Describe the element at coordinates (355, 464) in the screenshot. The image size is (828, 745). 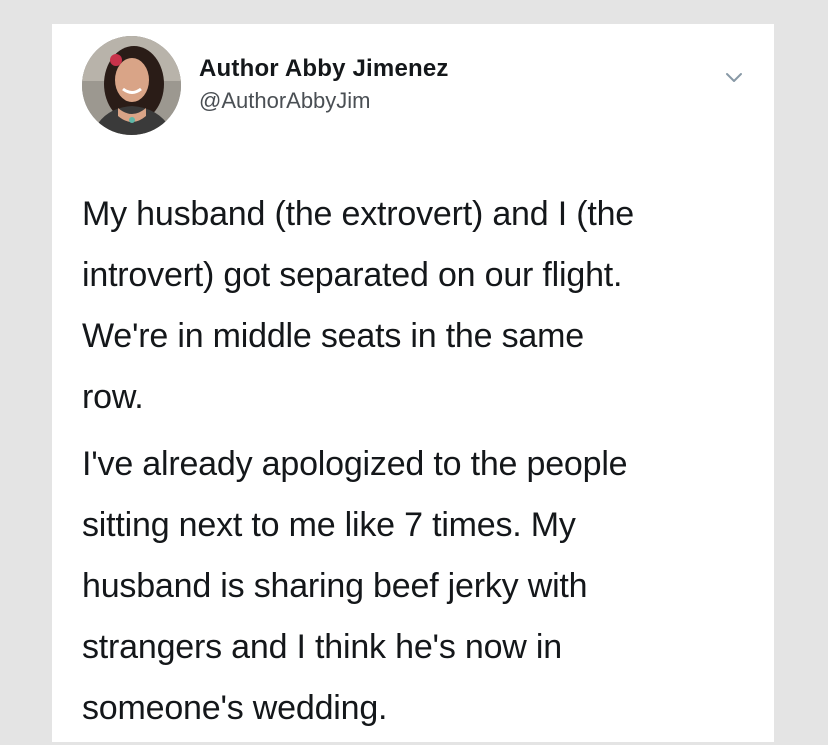
I see `tweet-text-line: I've already apologized to the people` at that location.